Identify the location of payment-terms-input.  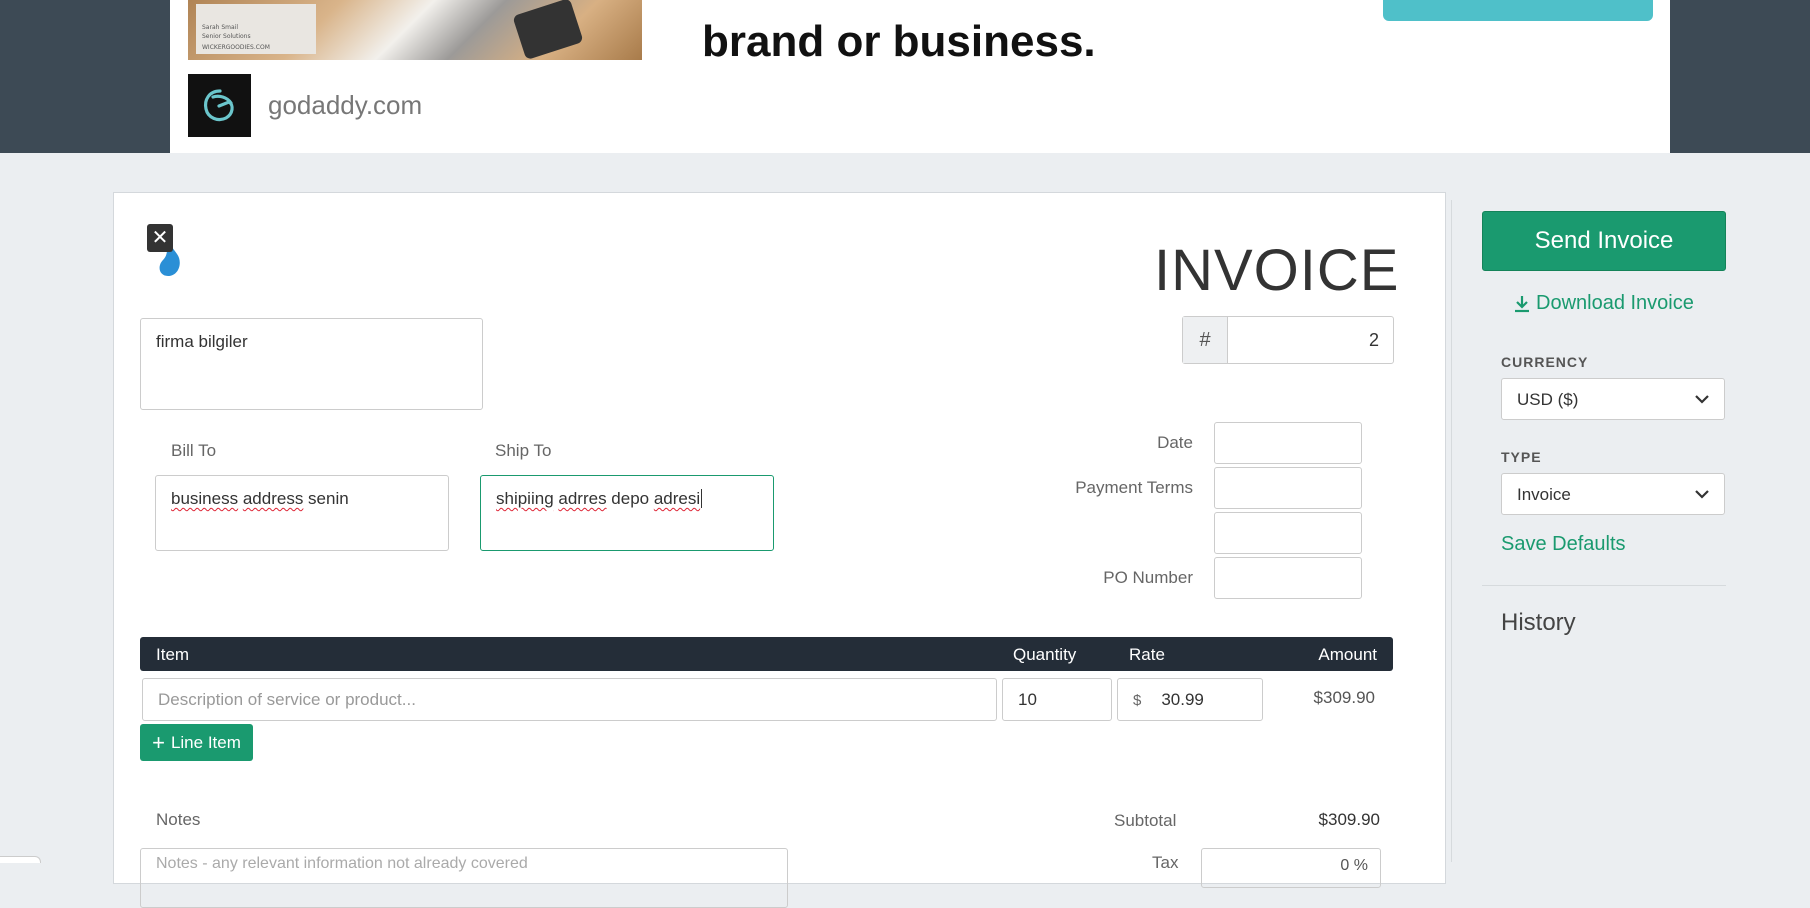
(1288, 488).